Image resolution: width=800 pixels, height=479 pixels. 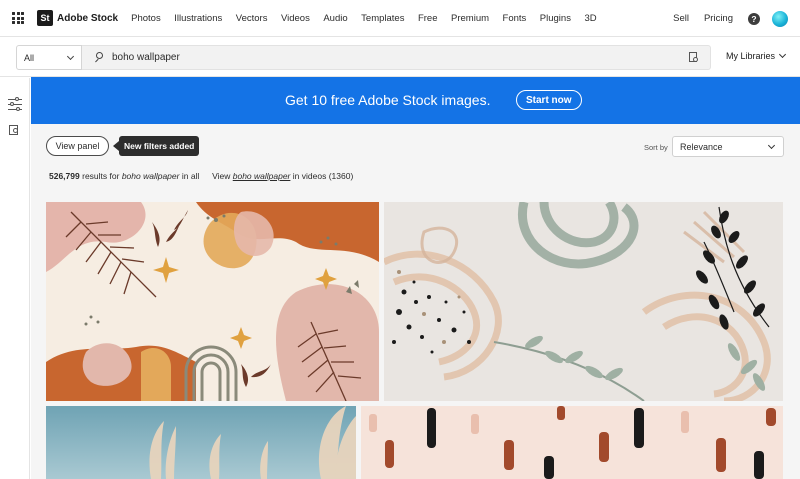 I want to click on nav-link-pricing: Pricing, so click(x=718, y=18).